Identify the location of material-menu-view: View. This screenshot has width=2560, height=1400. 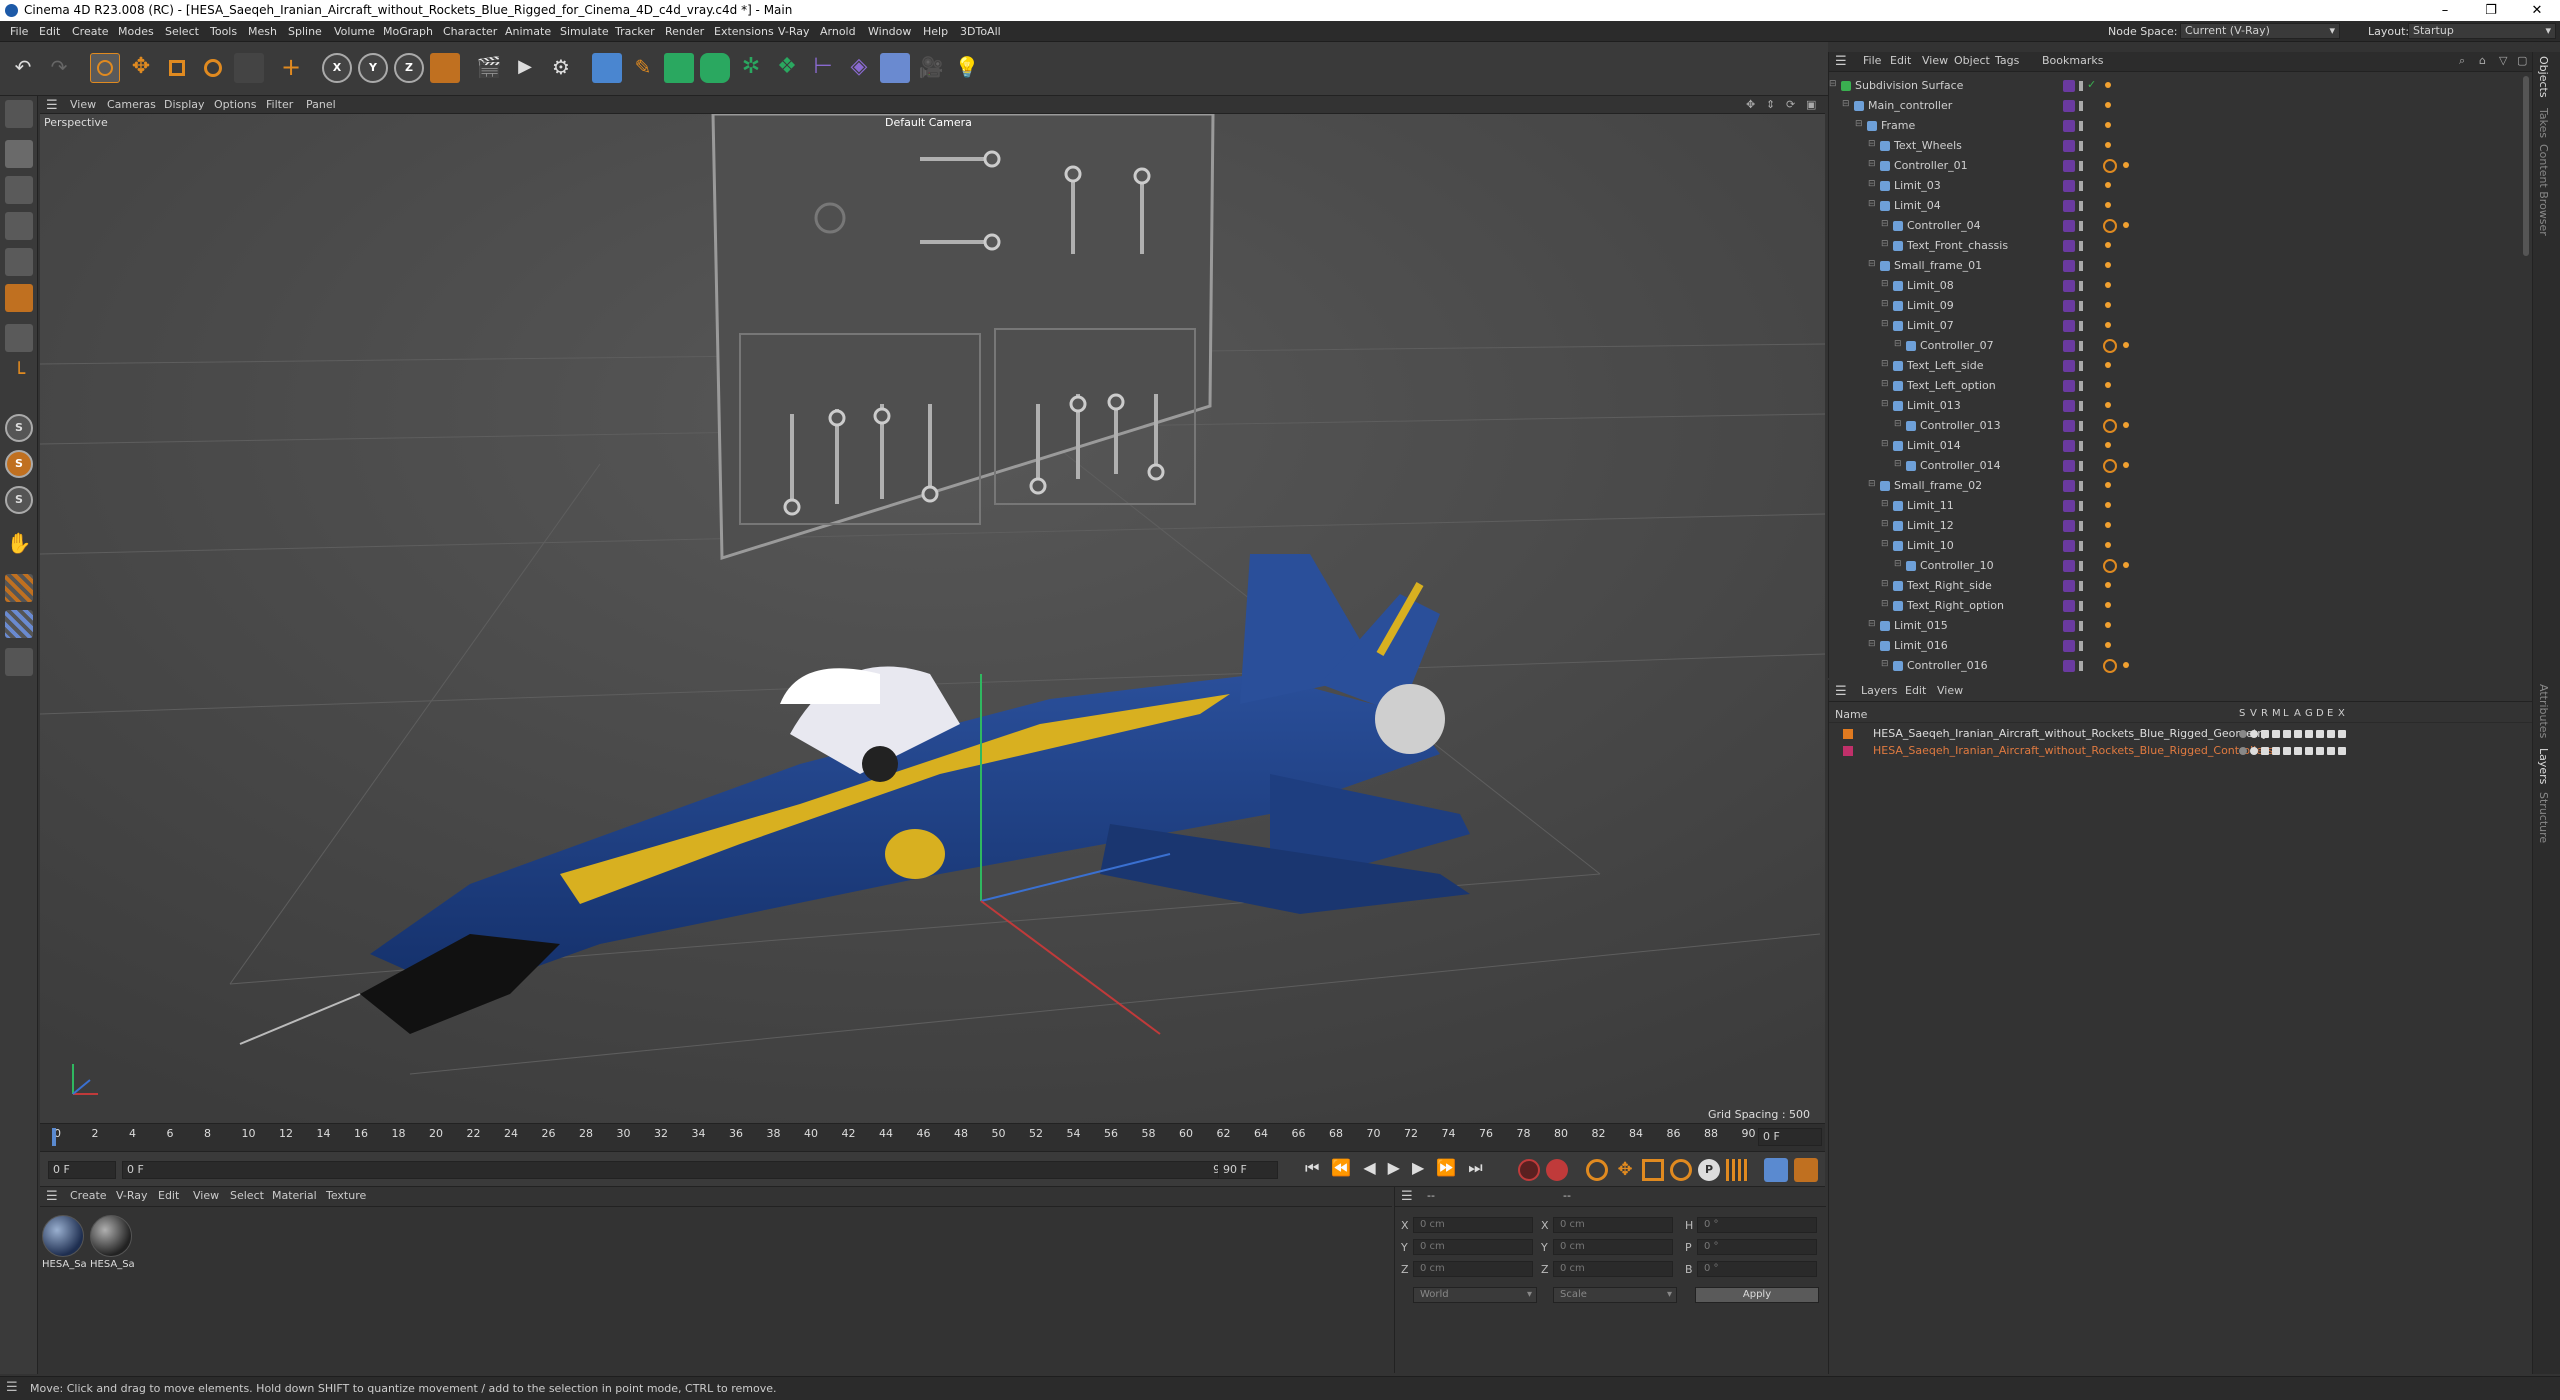
(206, 1195).